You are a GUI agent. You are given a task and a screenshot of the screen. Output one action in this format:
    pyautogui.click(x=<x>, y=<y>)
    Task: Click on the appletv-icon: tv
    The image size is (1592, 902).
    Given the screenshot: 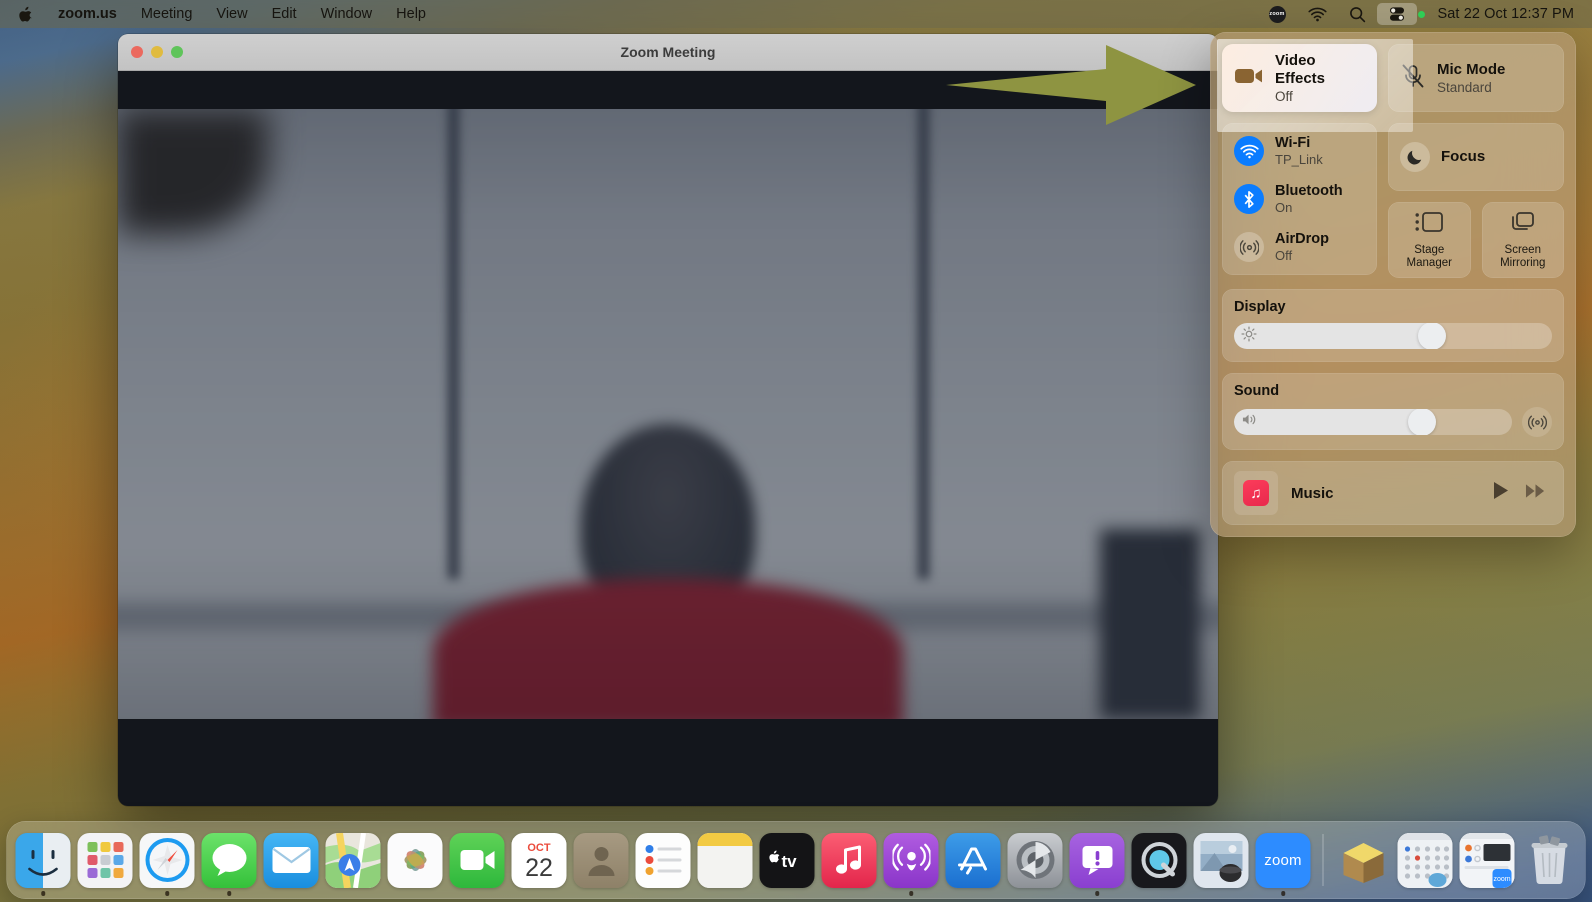 What is the action you would take?
    pyautogui.click(x=787, y=860)
    